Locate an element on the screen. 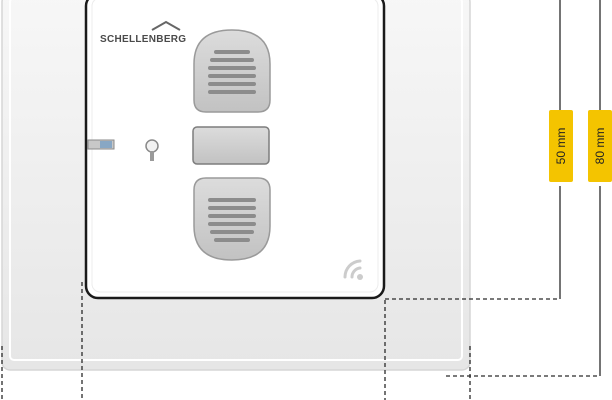  dimension-label-50mm: 50 mm is located at coordinates (561, 146).